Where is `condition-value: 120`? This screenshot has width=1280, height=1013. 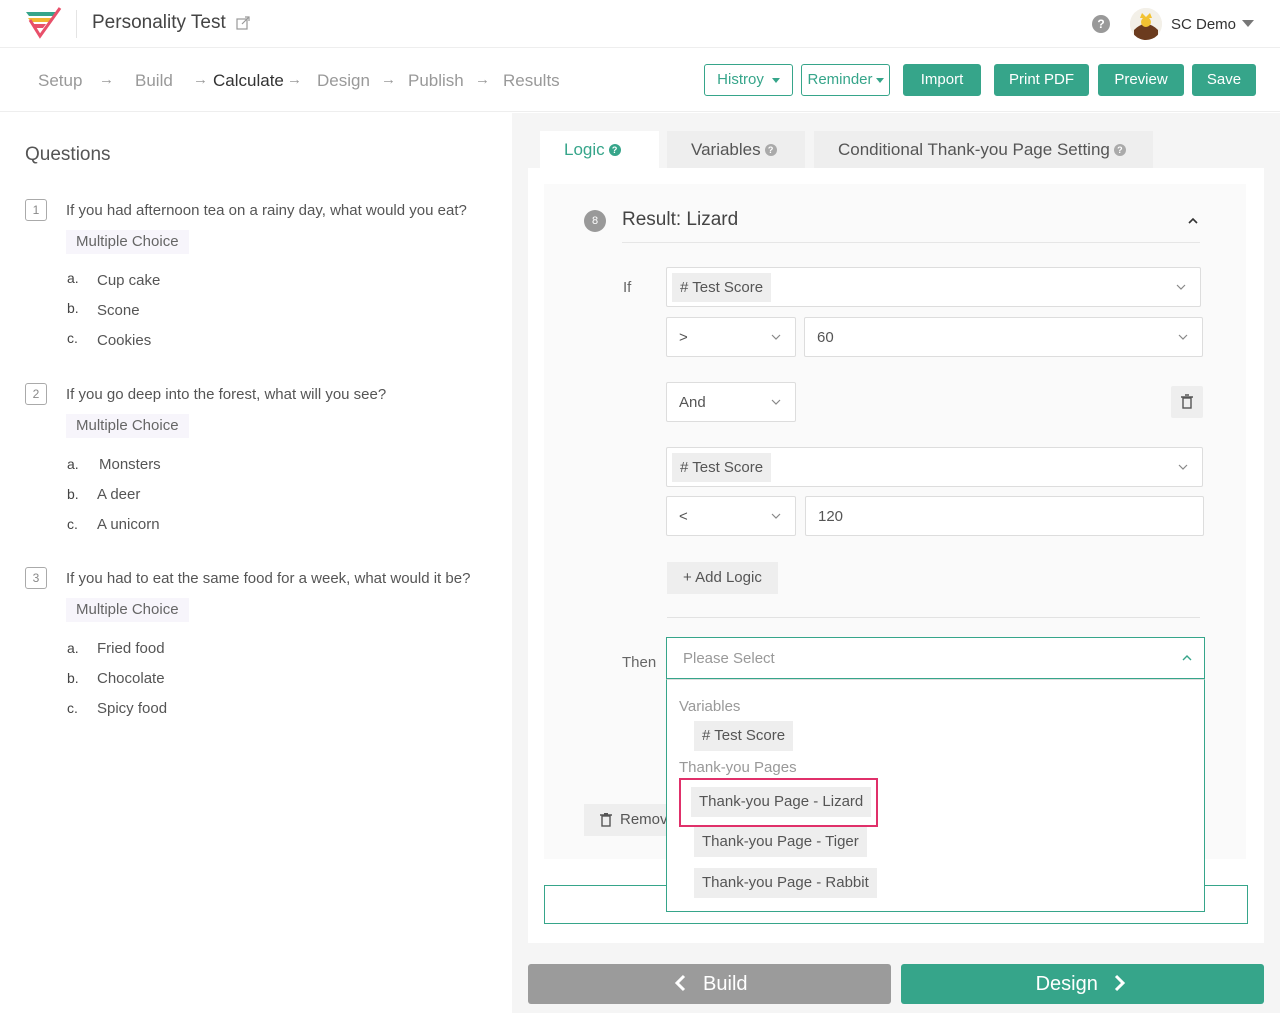 condition-value: 120 is located at coordinates (831, 516).